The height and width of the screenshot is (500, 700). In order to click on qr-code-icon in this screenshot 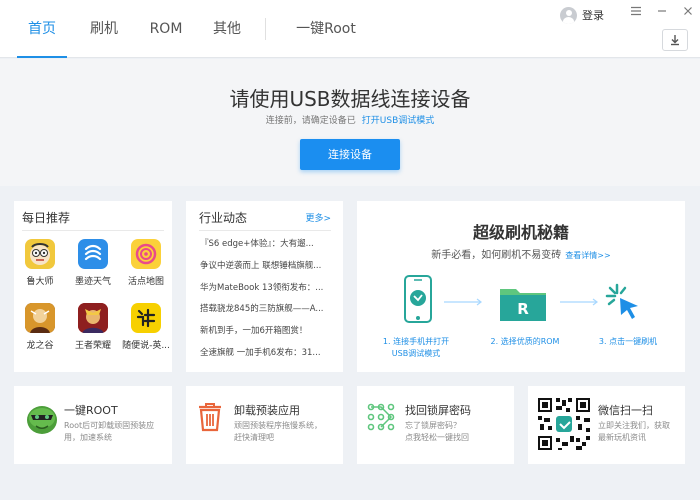, I will do `click(564, 424)`.